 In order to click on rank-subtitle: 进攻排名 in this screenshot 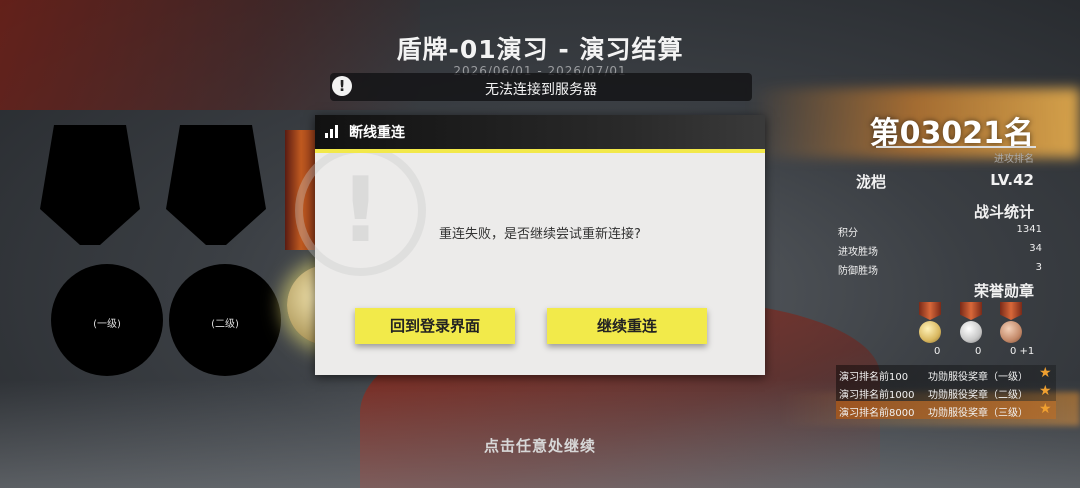, I will do `click(1014, 159)`.